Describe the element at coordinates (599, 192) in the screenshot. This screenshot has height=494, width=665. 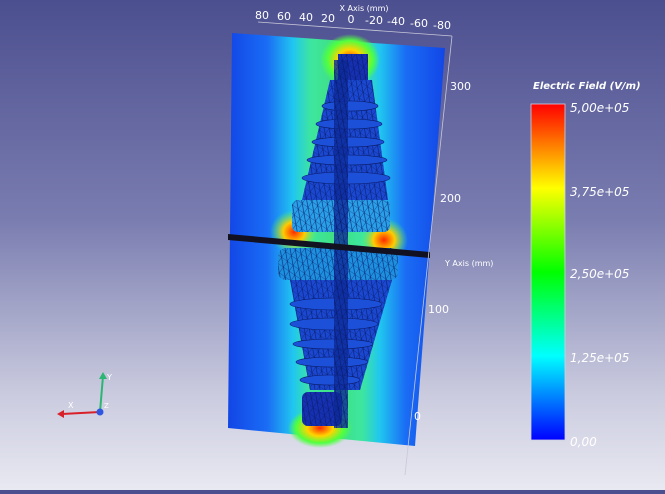
I see `color-bar-label: 3,75e+05` at that location.